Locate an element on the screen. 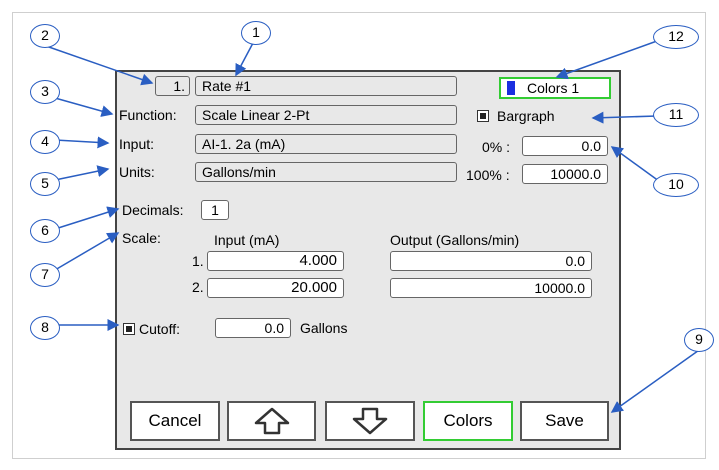 The width and height of the screenshot is (719, 470). scale-output-field: 0.0 is located at coordinates (491, 261).